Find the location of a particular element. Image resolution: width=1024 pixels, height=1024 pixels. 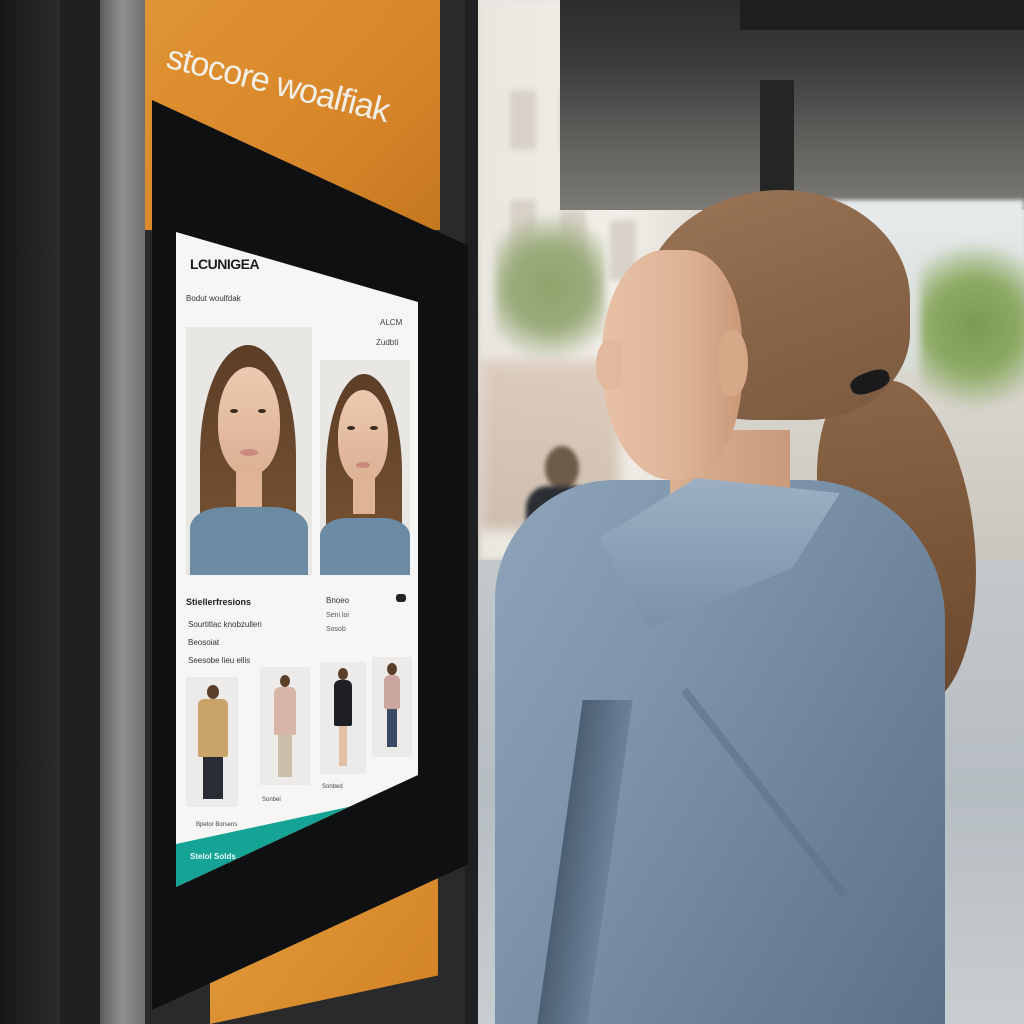

figure-jacket is located at coordinates (213, 728).